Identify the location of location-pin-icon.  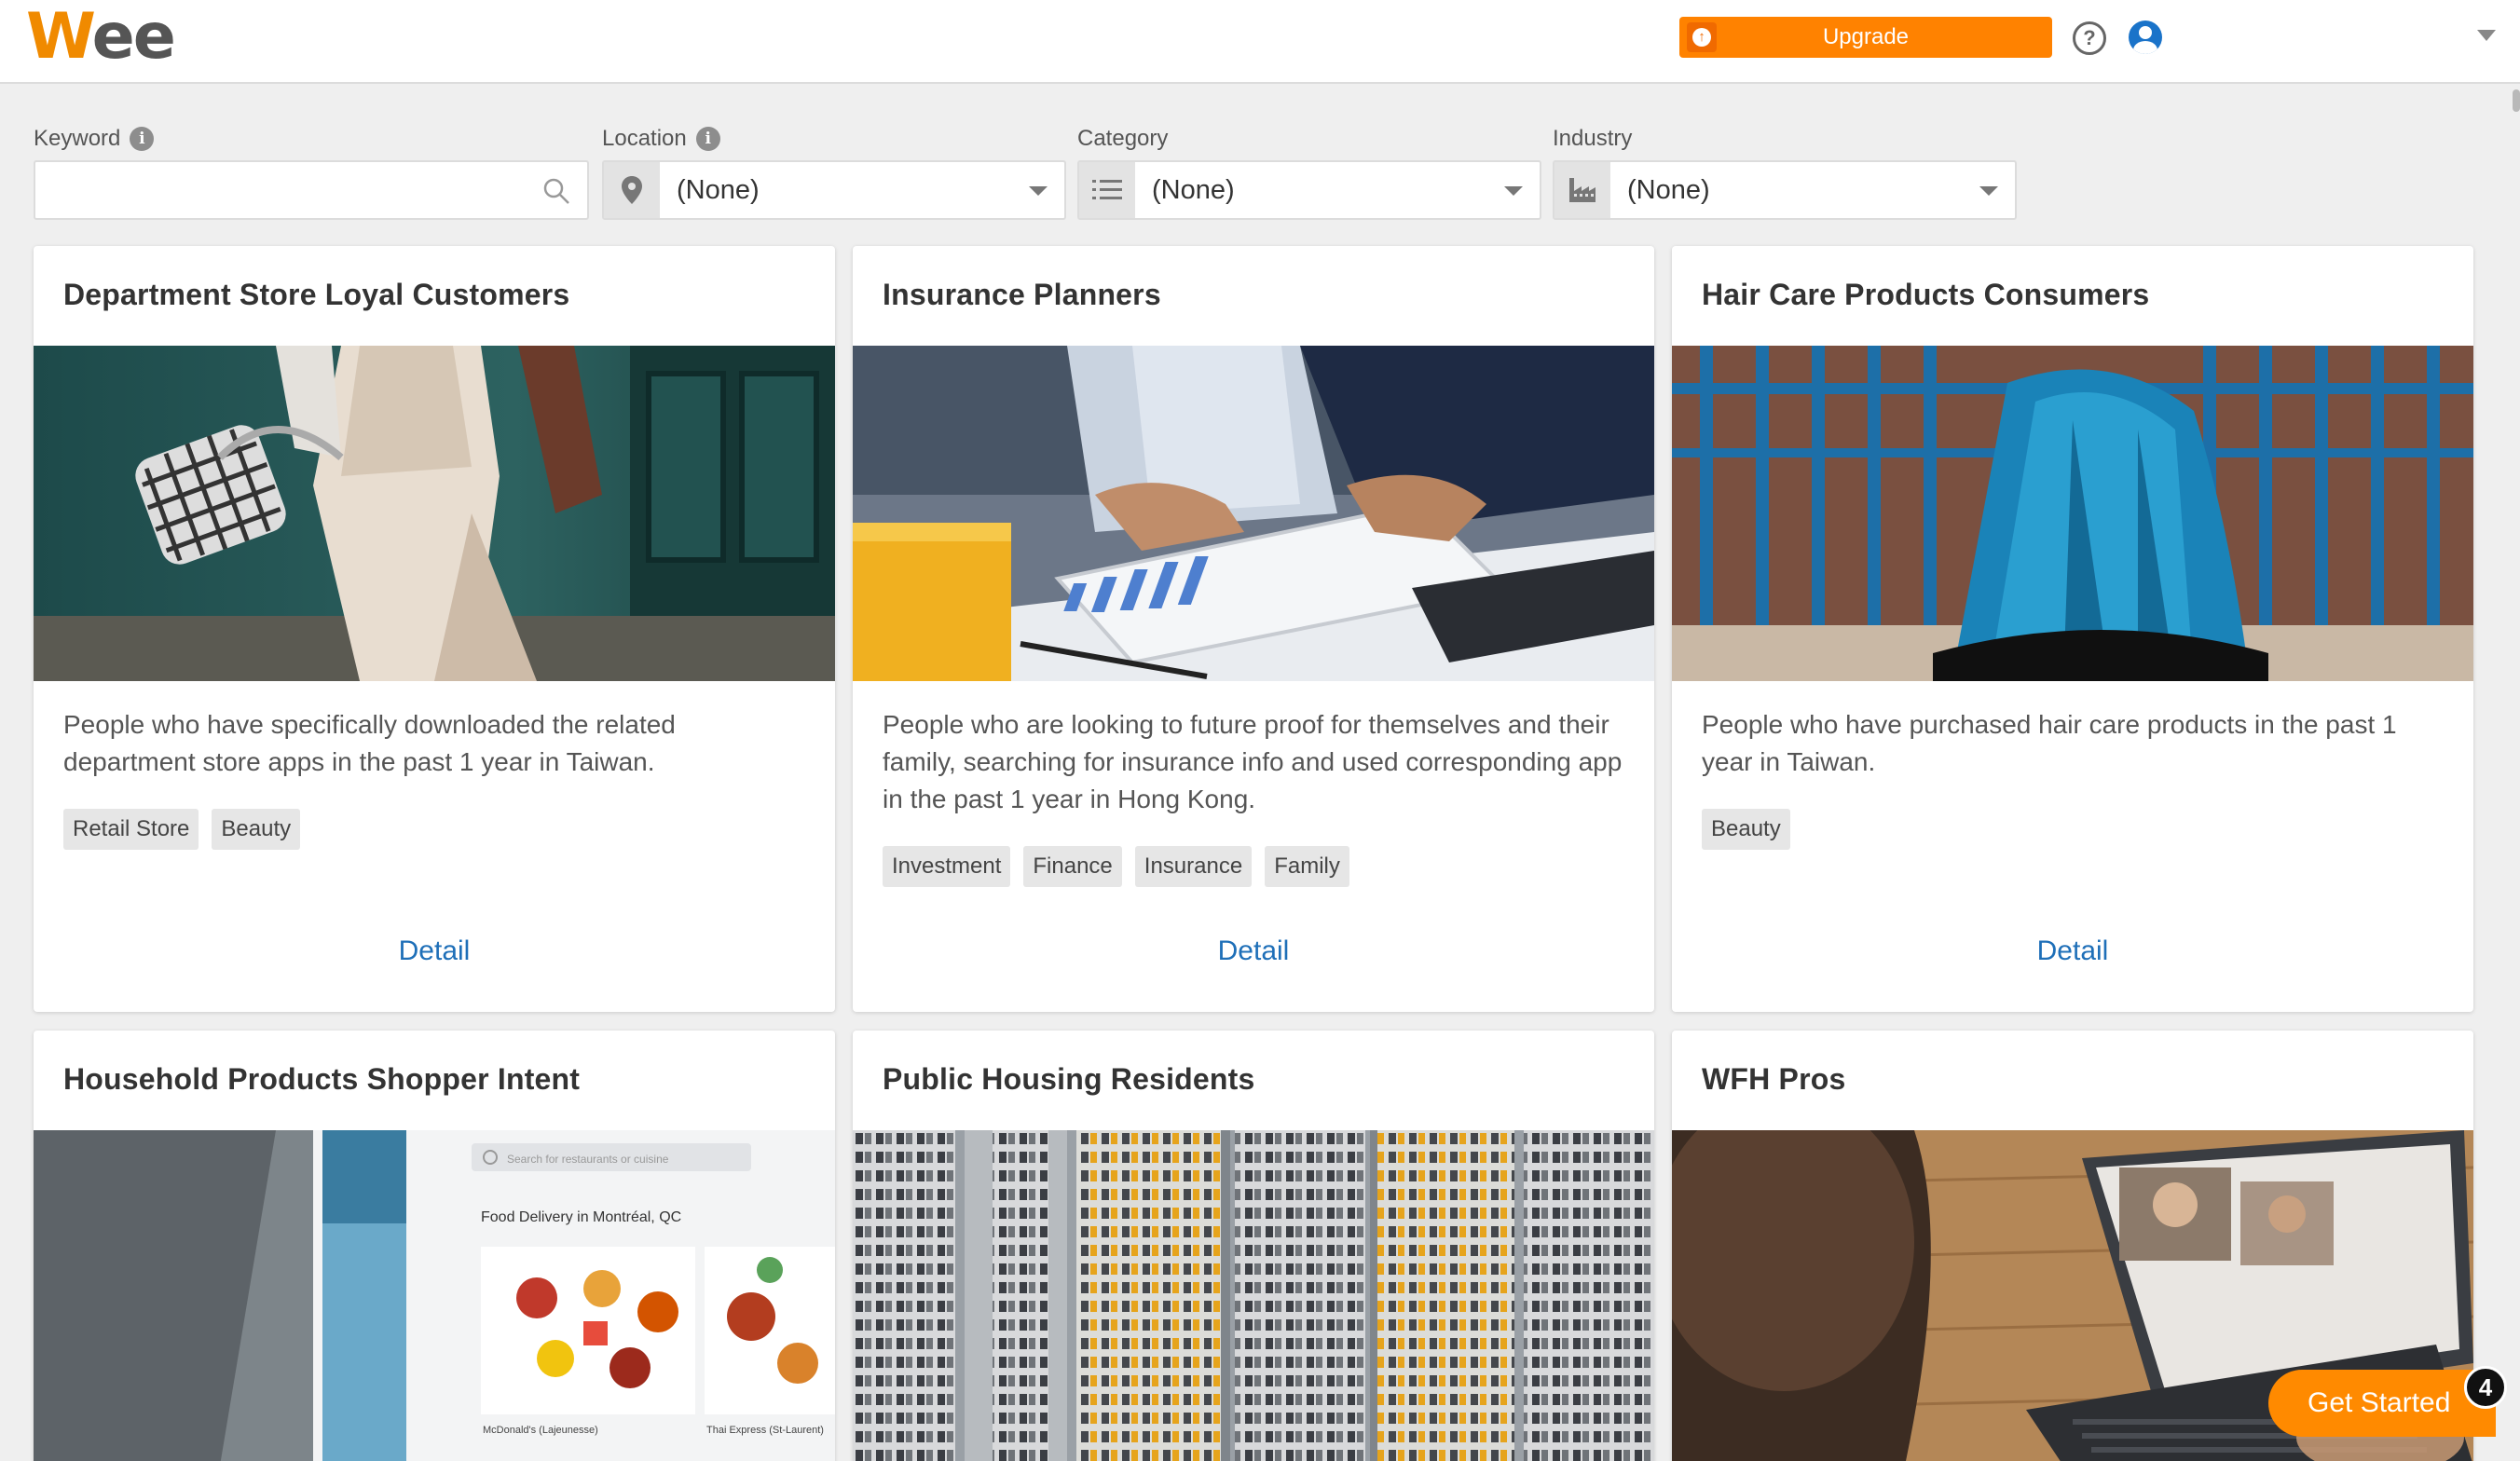
(632, 190).